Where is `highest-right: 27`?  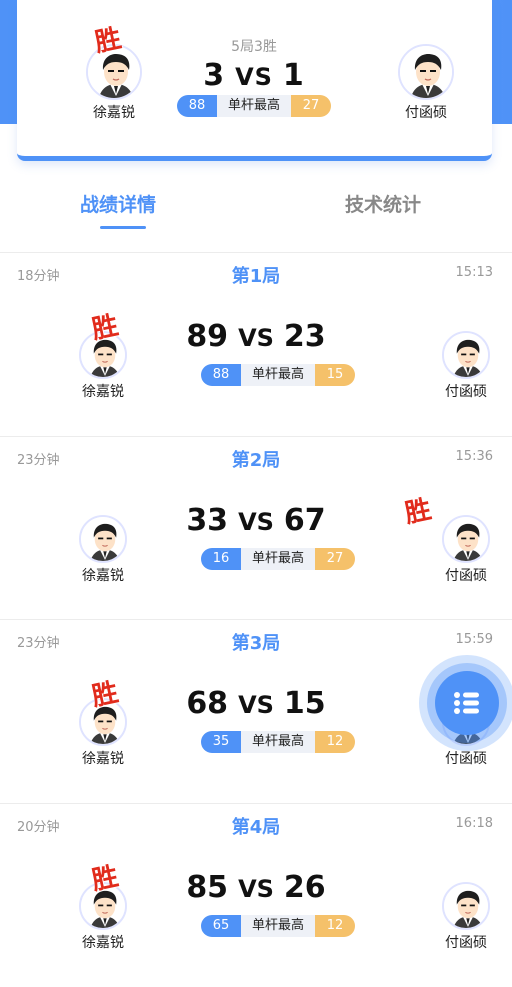
highest-right: 27 is located at coordinates (311, 106).